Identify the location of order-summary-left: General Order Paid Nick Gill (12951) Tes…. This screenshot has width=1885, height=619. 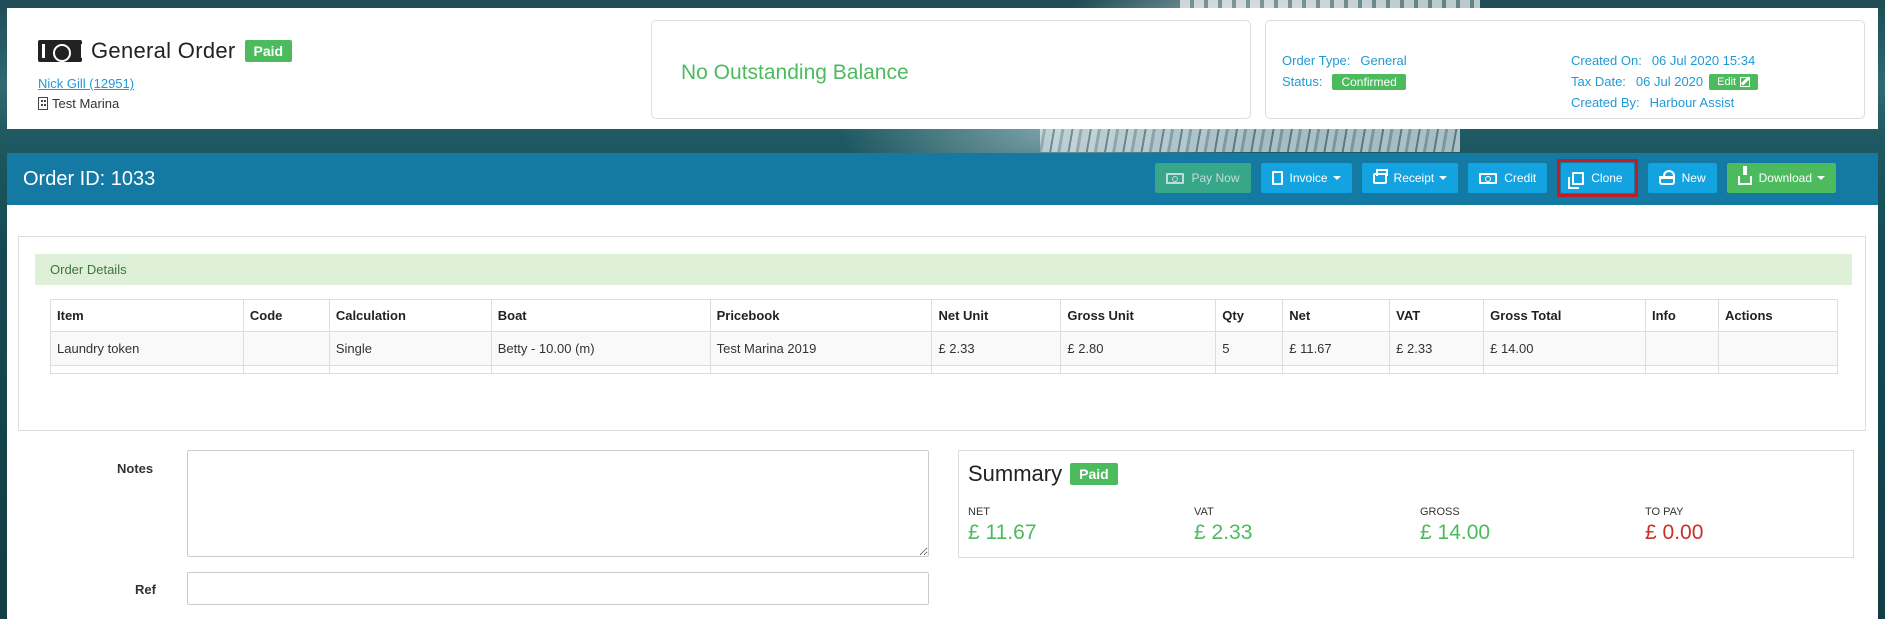
(165, 74).